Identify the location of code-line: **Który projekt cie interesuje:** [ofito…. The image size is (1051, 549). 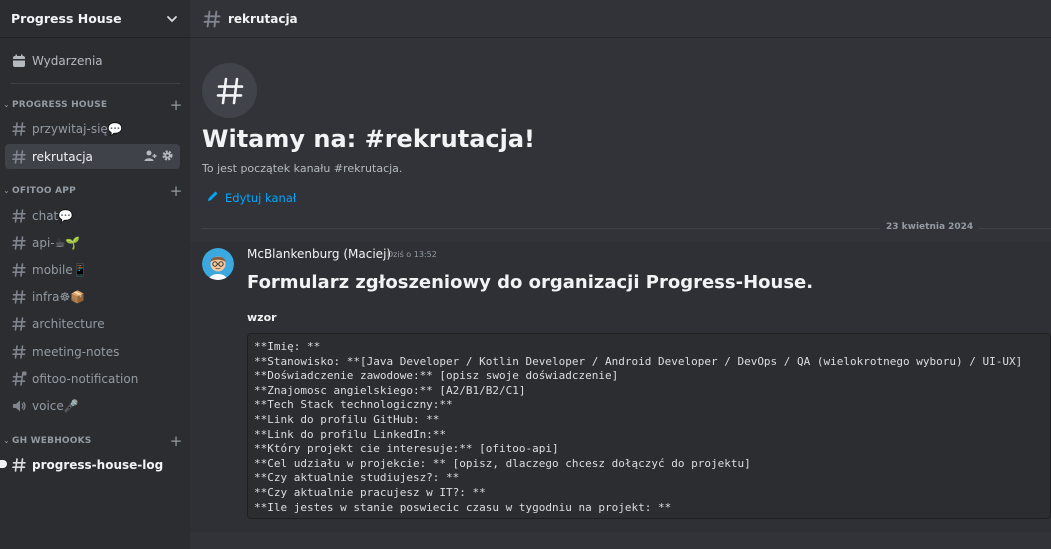
(406, 449).